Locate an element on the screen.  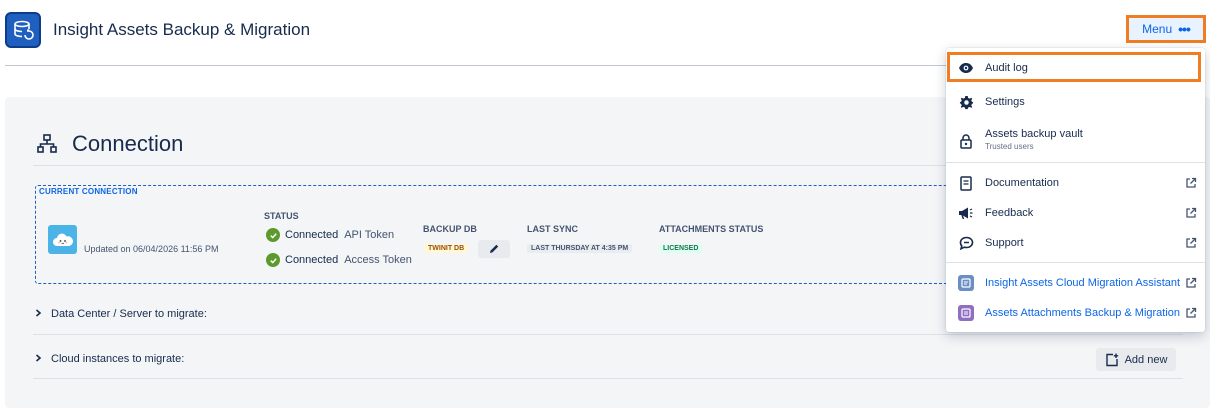
menu-item-settings: Settings is located at coordinates (1075, 102).